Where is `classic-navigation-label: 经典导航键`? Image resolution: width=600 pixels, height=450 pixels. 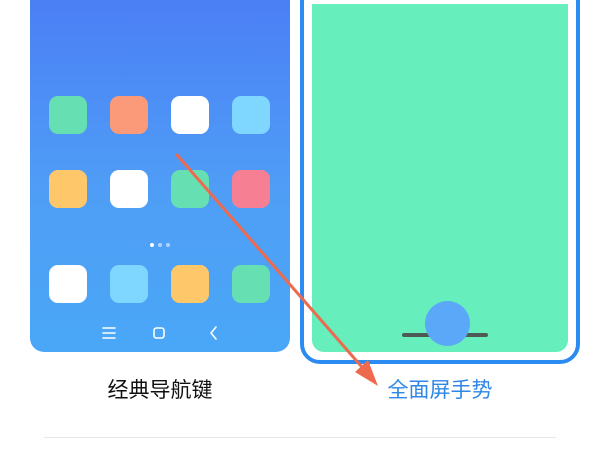
classic-navigation-label: 经典导航键 is located at coordinates (160, 390).